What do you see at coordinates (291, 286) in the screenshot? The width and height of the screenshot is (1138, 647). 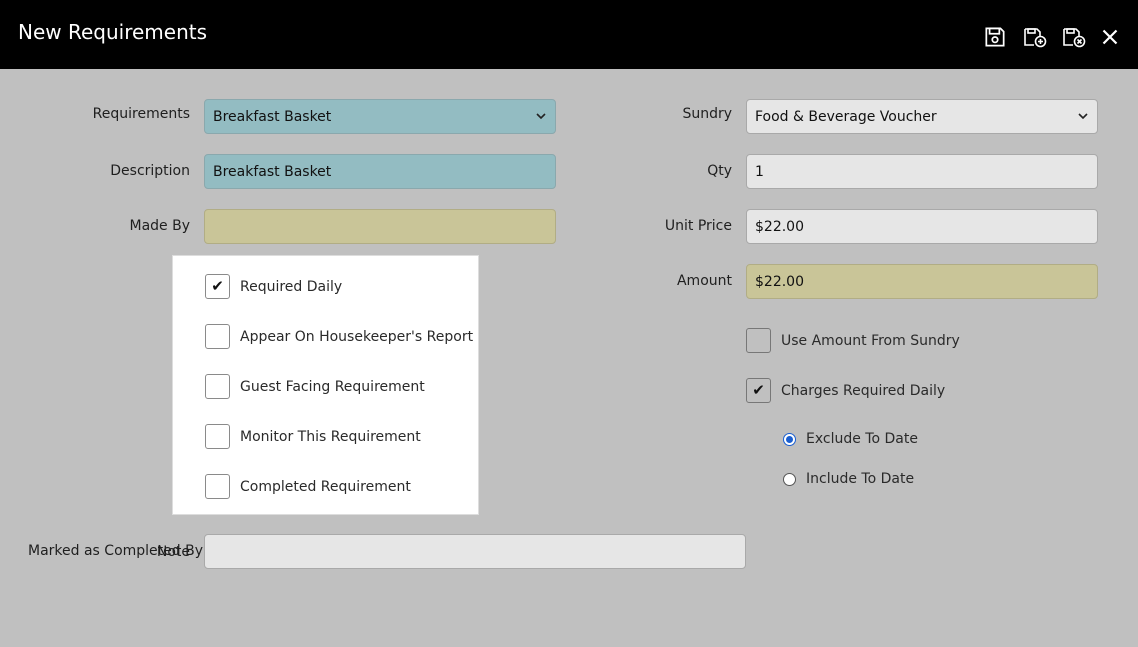 I see `checkbox-label: Required Daily` at bounding box center [291, 286].